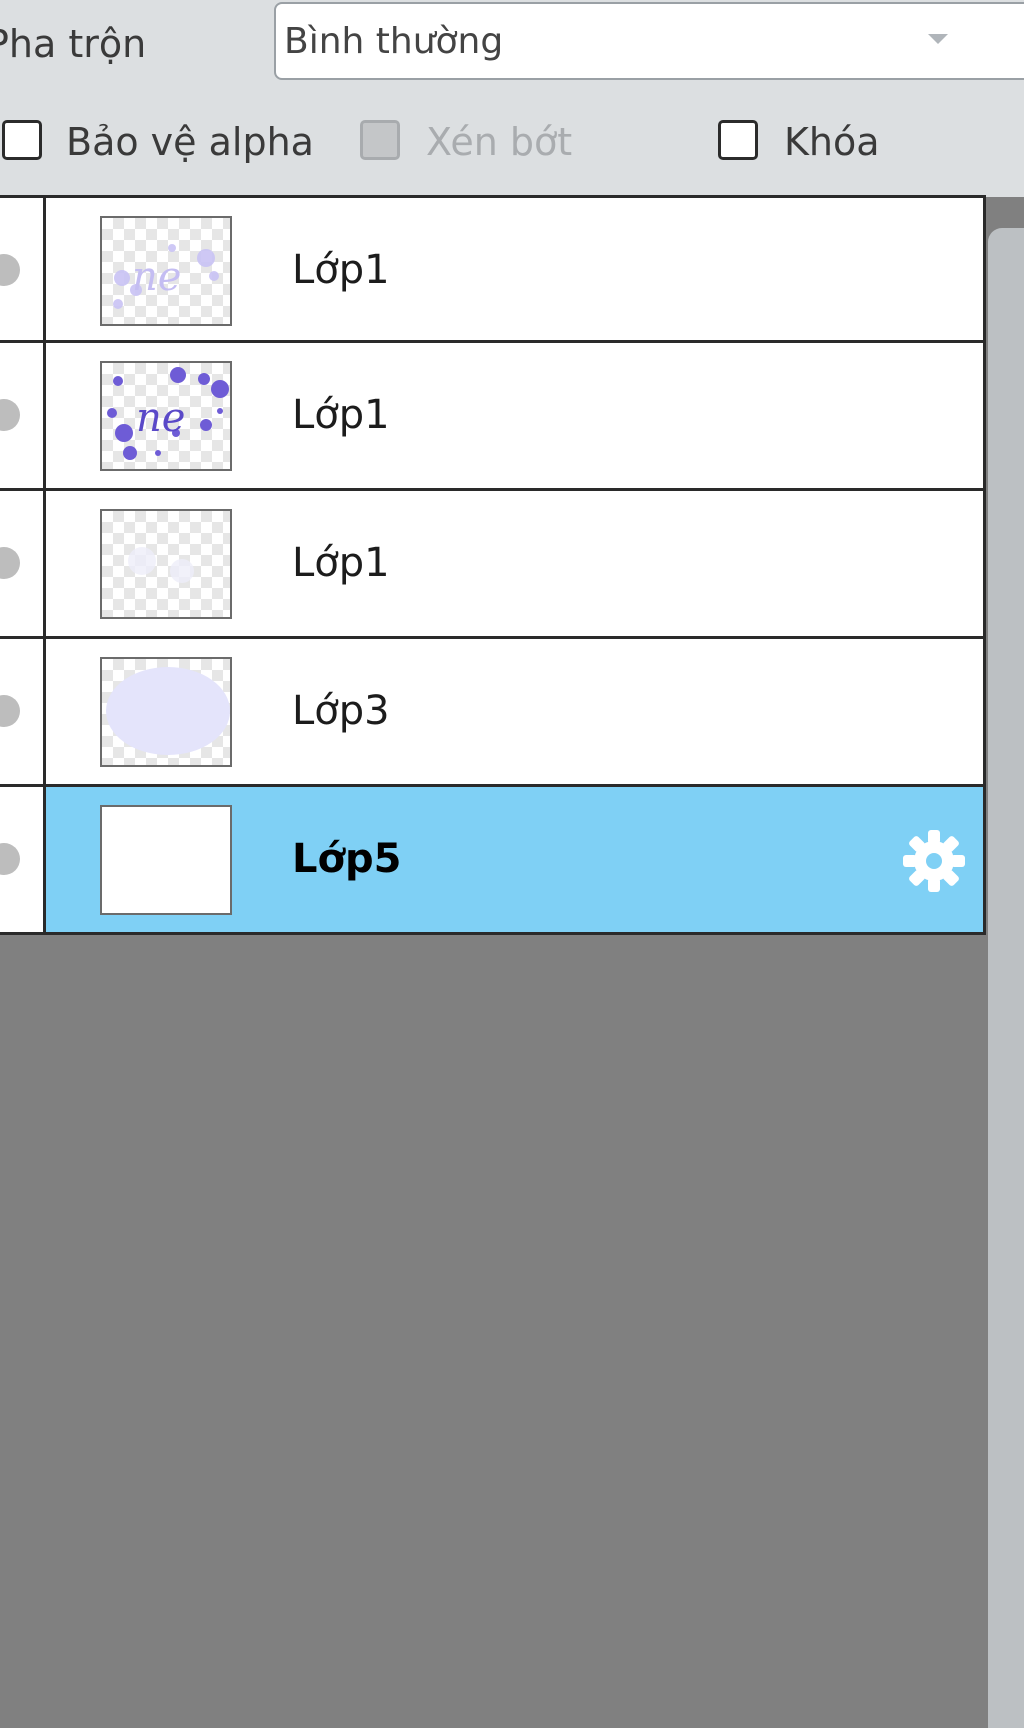 This screenshot has width=1024, height=1728. I want to click on clipping-label: Xén bớt, so click(499, 142).